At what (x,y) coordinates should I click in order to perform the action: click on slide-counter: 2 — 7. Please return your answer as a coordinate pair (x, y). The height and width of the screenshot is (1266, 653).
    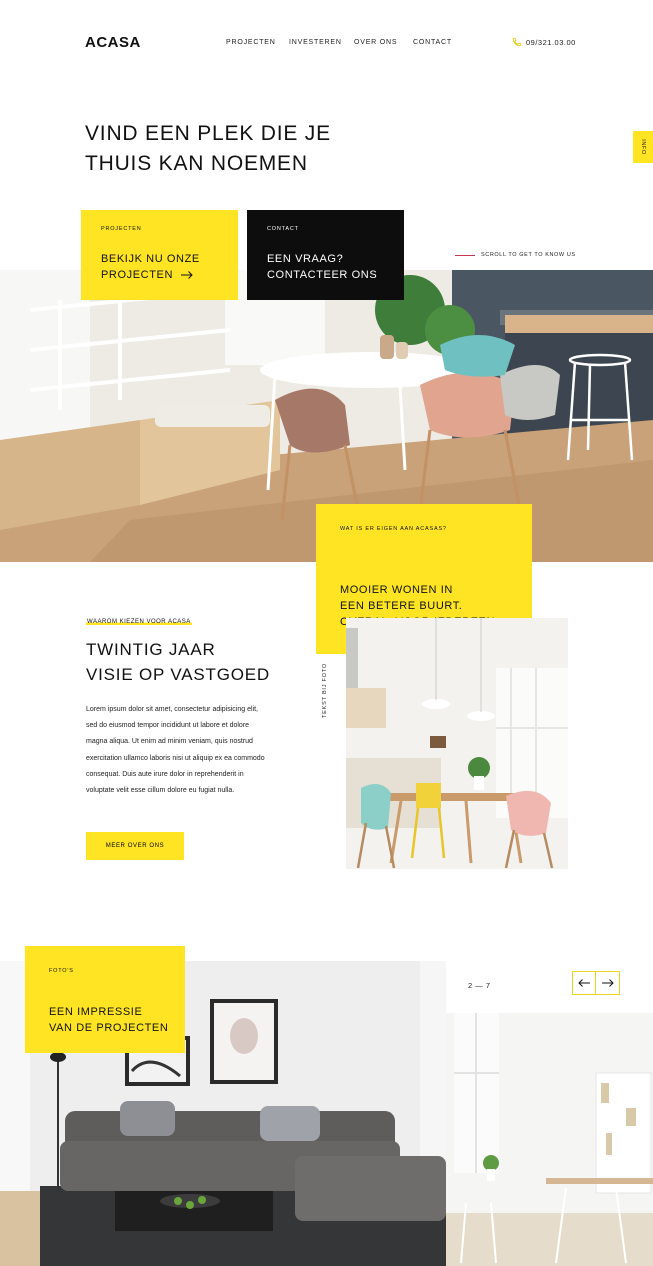
    Looking at the image, I should click on (479, 985).